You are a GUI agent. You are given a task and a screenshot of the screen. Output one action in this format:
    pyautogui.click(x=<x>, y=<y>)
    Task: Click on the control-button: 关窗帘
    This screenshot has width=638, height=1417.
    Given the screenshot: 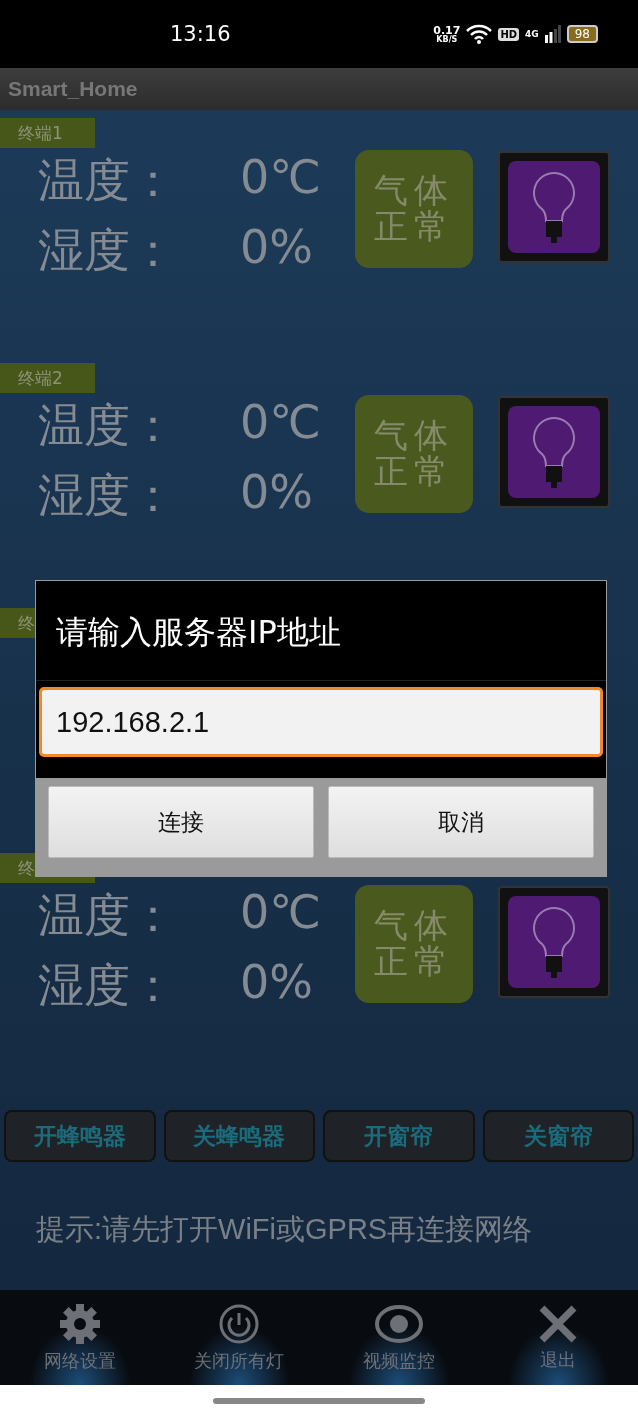 What is the action you would take?
    pyautogui.click(x=558, y=1136)
    